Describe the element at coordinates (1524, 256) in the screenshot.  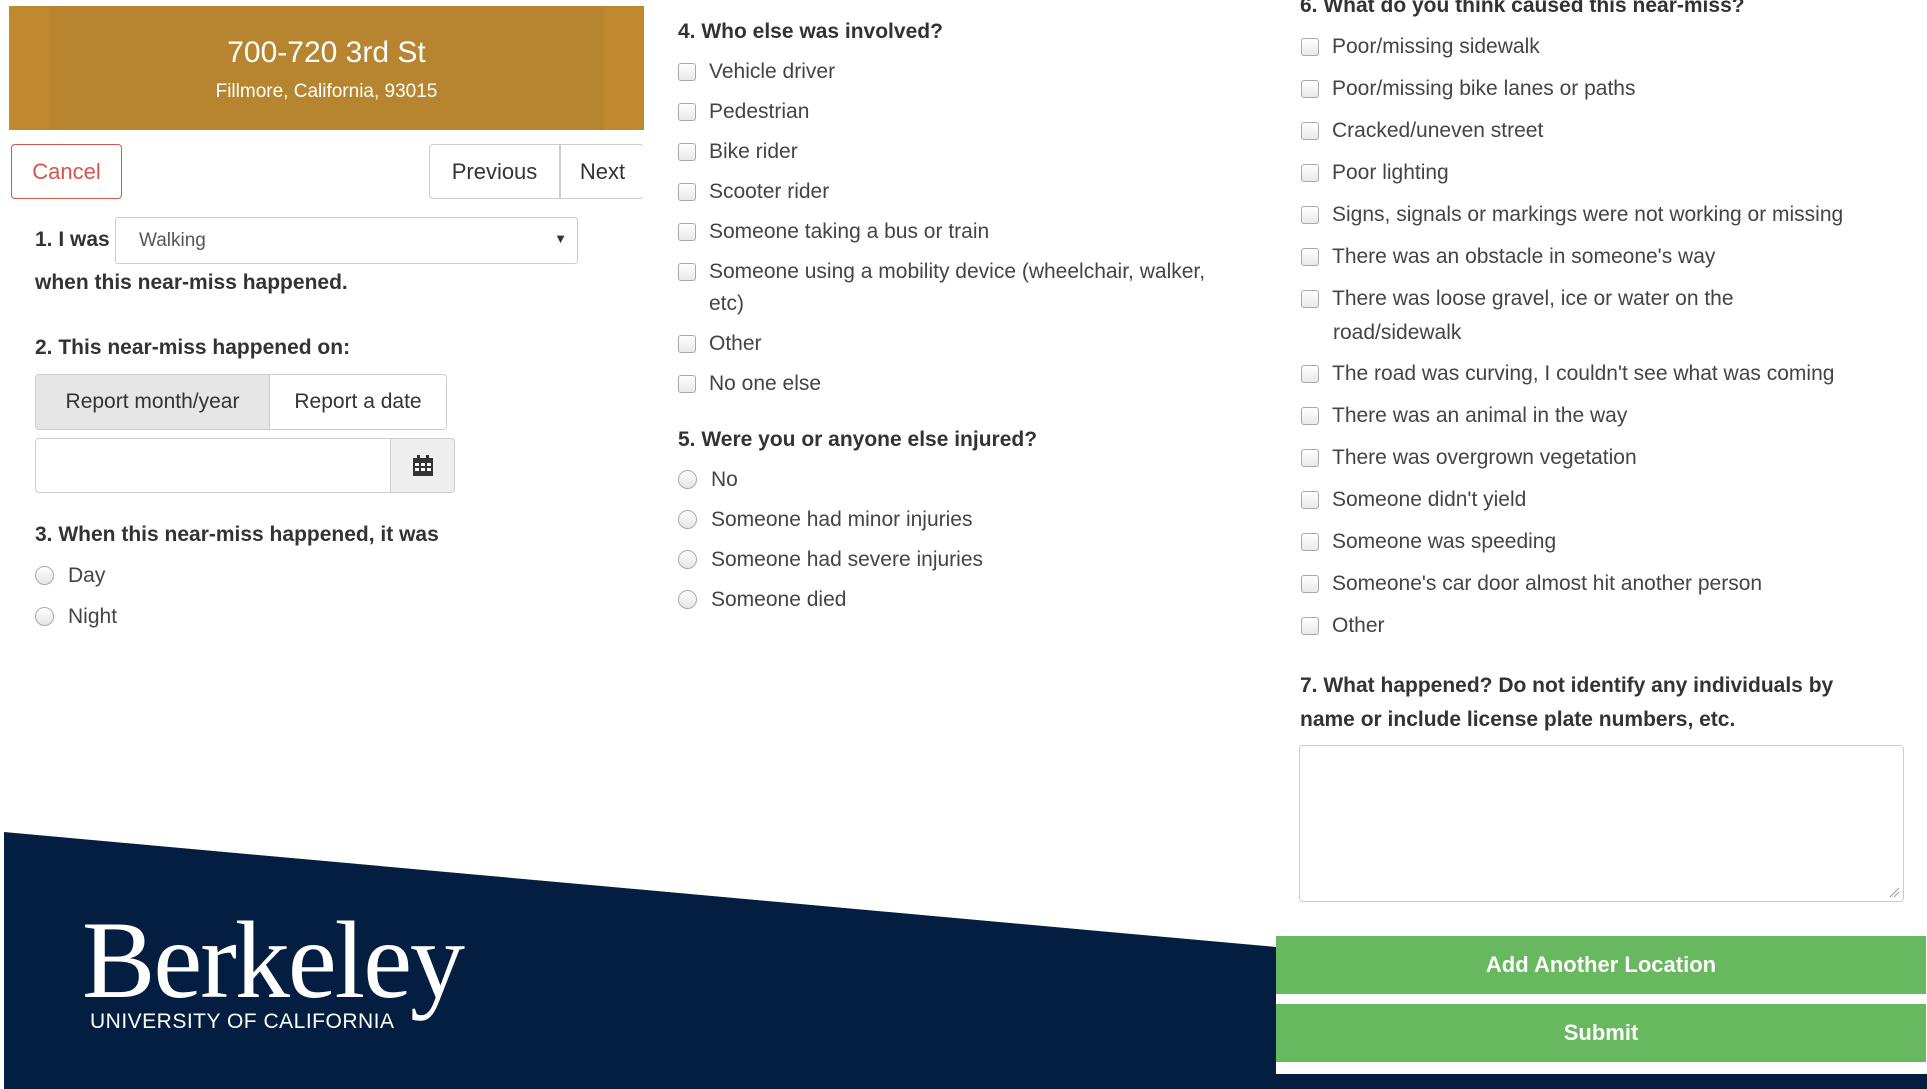
I see `checkbox-label: There was an obstacle in someone's way` at that location.